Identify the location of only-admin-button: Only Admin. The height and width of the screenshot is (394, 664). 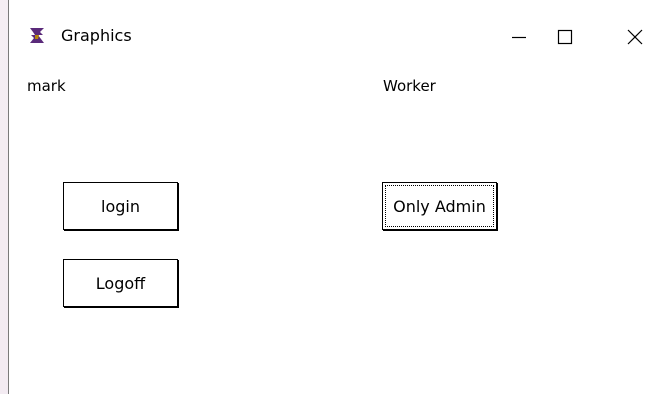
(439, 206).